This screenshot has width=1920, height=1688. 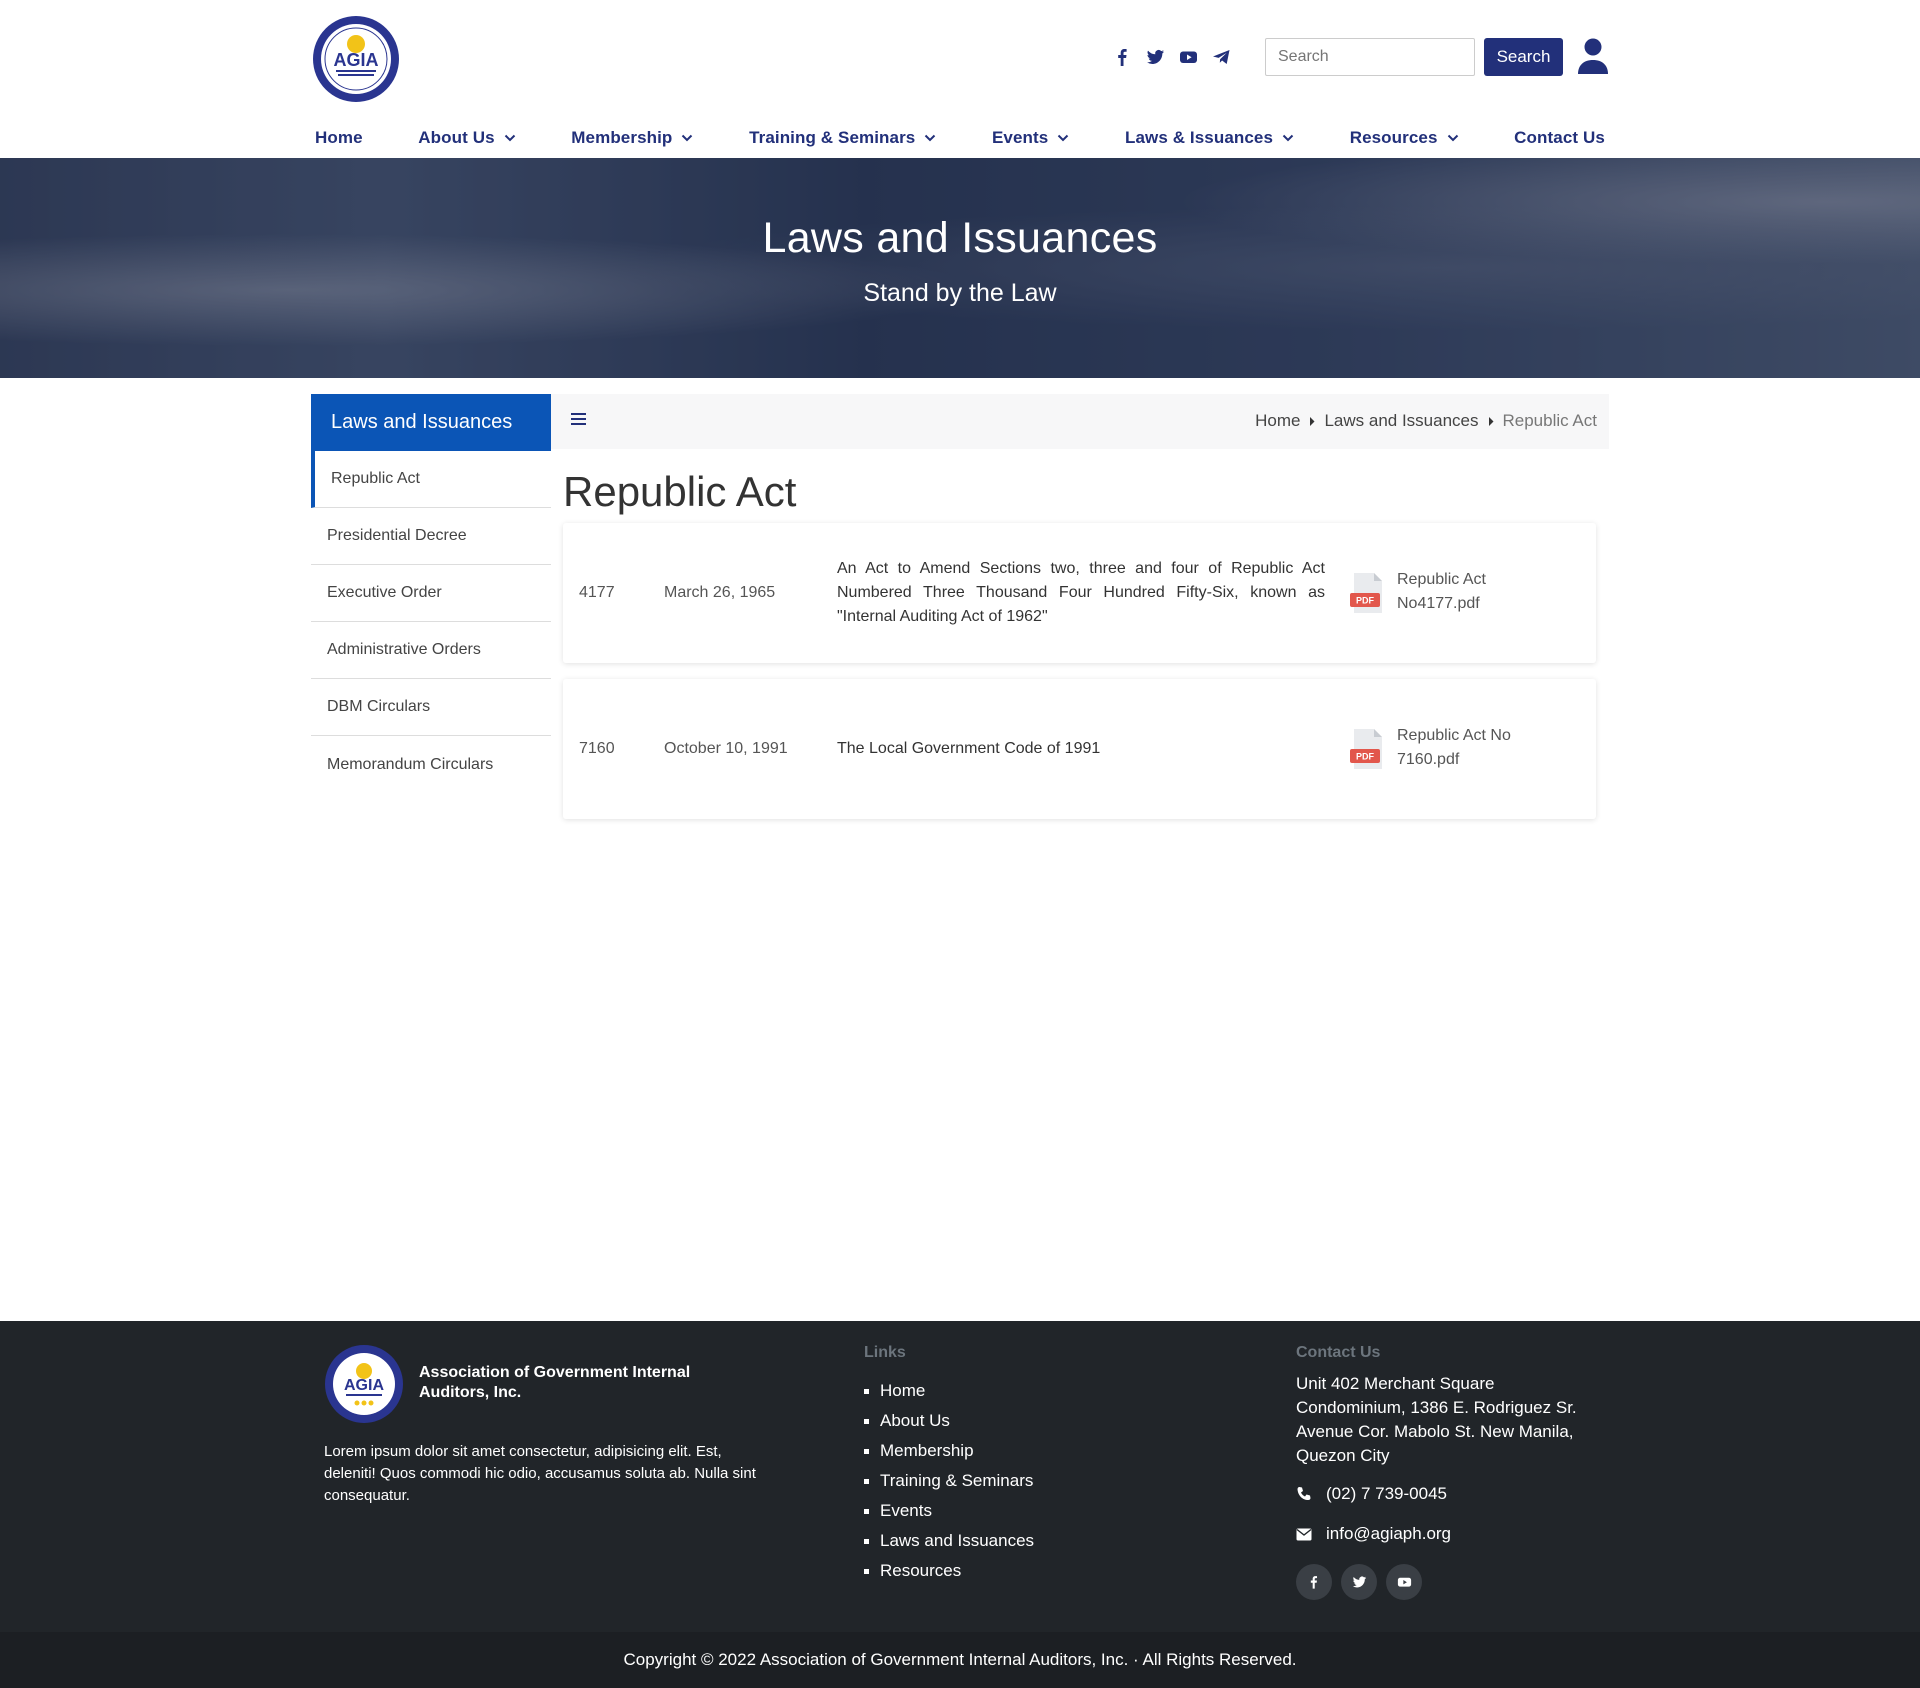 I want to click on nav-training-seminars: Training & Seminars, so click(x=842, y=138).